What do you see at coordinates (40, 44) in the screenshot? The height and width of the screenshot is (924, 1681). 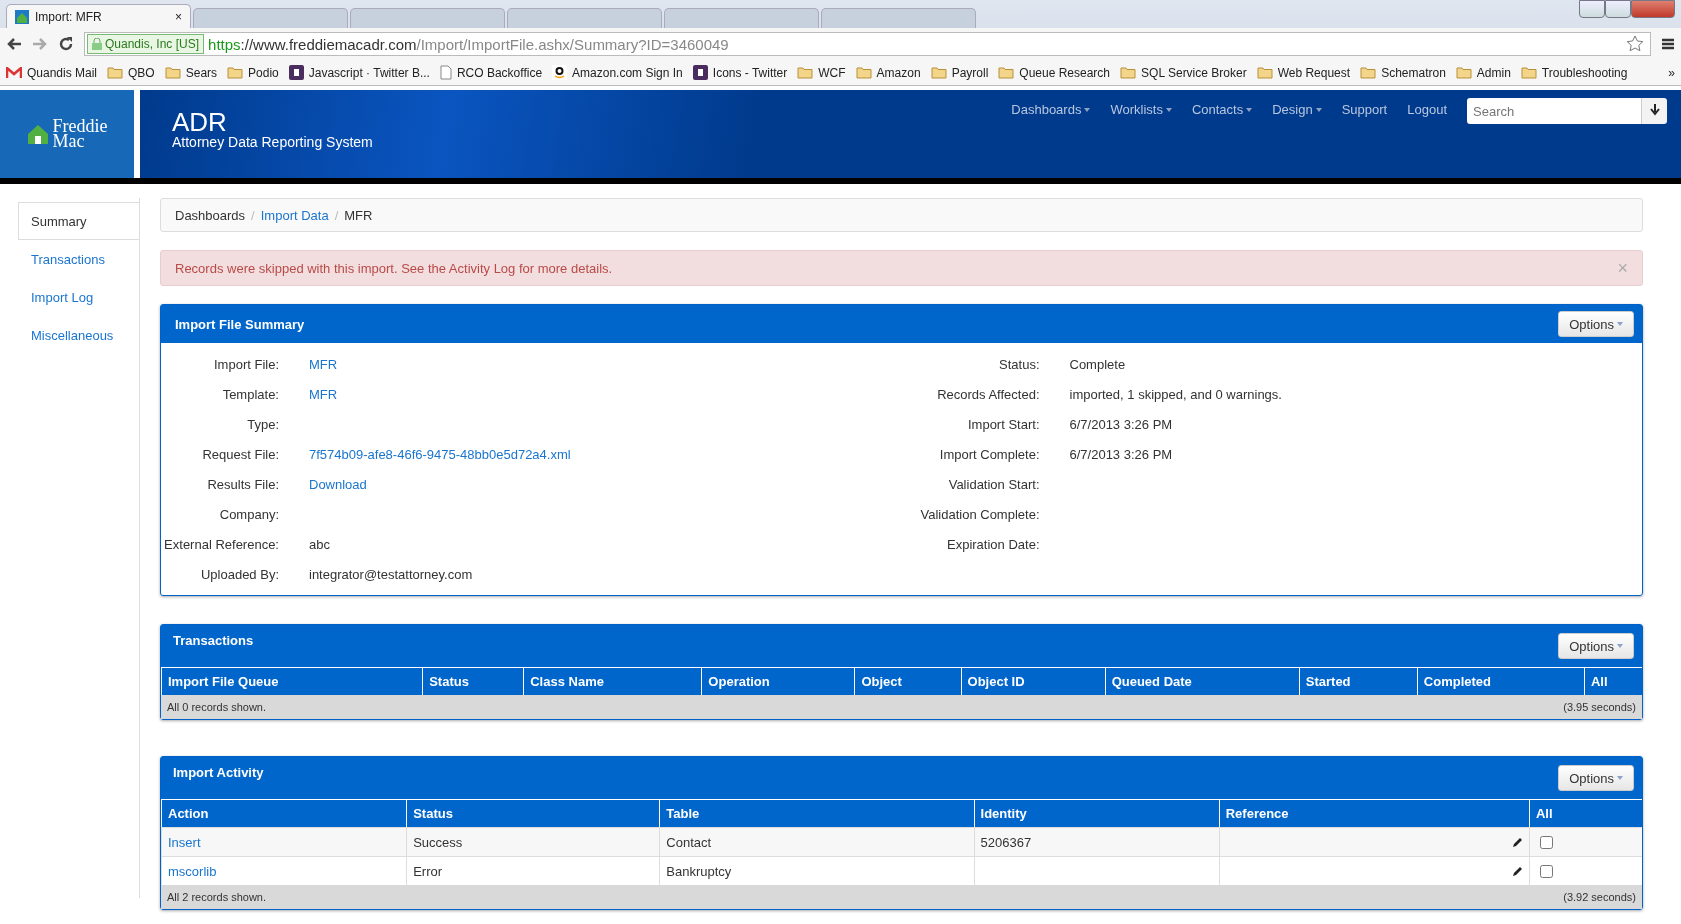 I see `forward-icon` at bounding box center [40, 44].